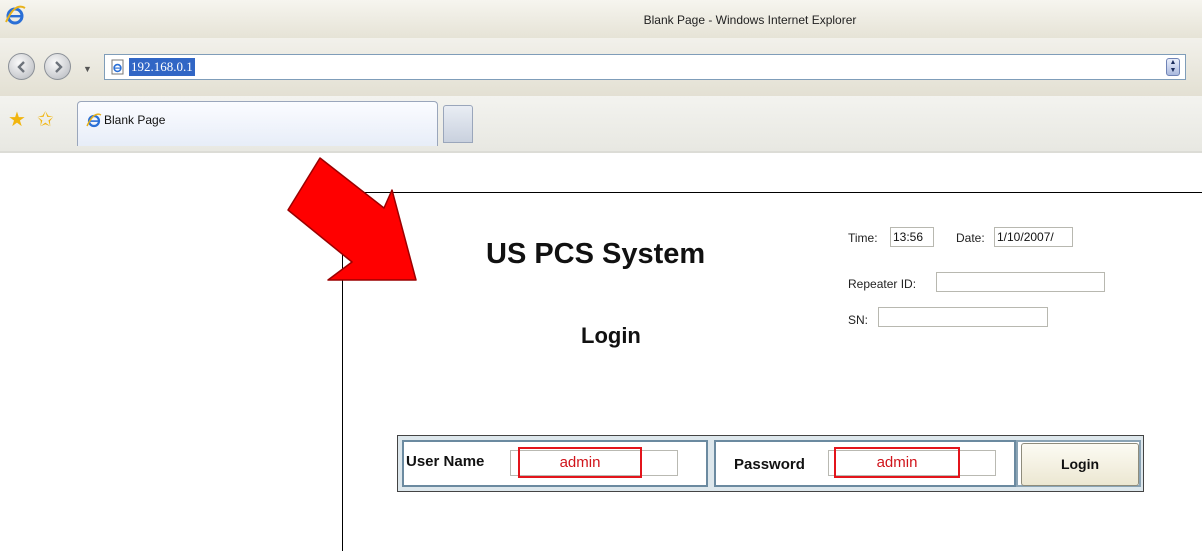 The width and height of the screenshot is (1202, 551). Describe the element at coordinates (445, 461) in the screenshot. I see `username-label: User Name` at that location.